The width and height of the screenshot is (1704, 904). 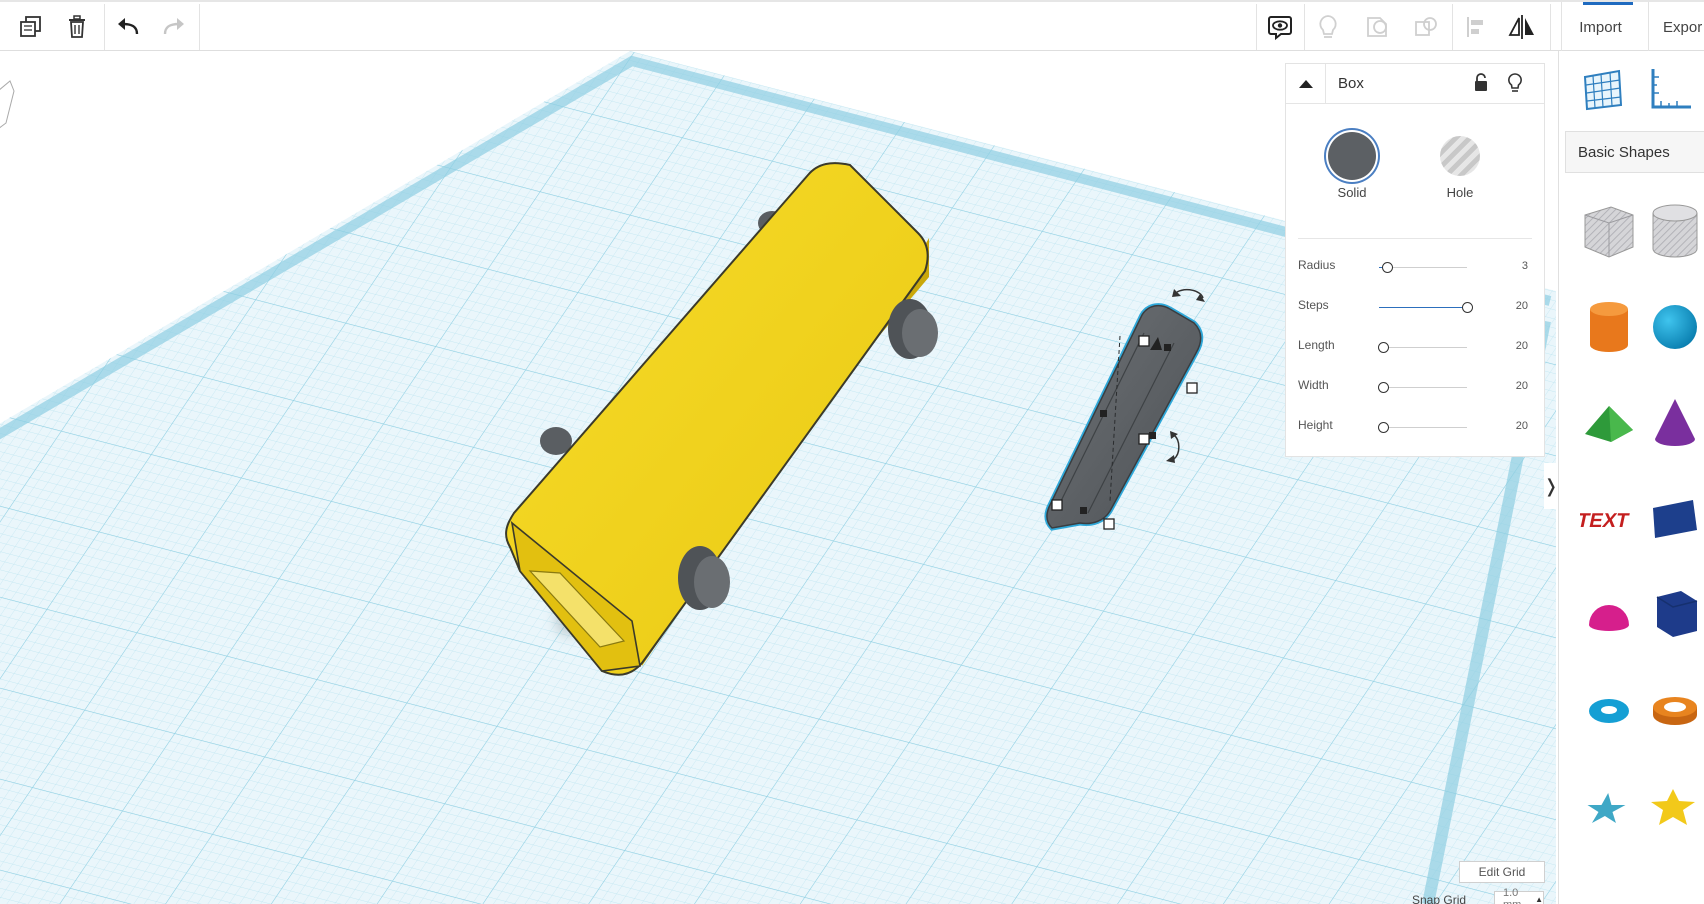 What do you see at coordinates (1351, 83) in the screenshot?
I see `inspector-title: Box` at bounding box center [1351, 83].